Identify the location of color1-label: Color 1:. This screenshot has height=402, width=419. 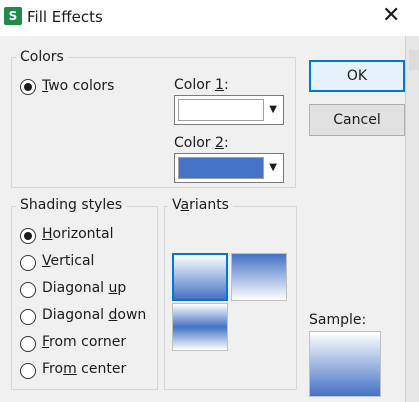
(201, 85).